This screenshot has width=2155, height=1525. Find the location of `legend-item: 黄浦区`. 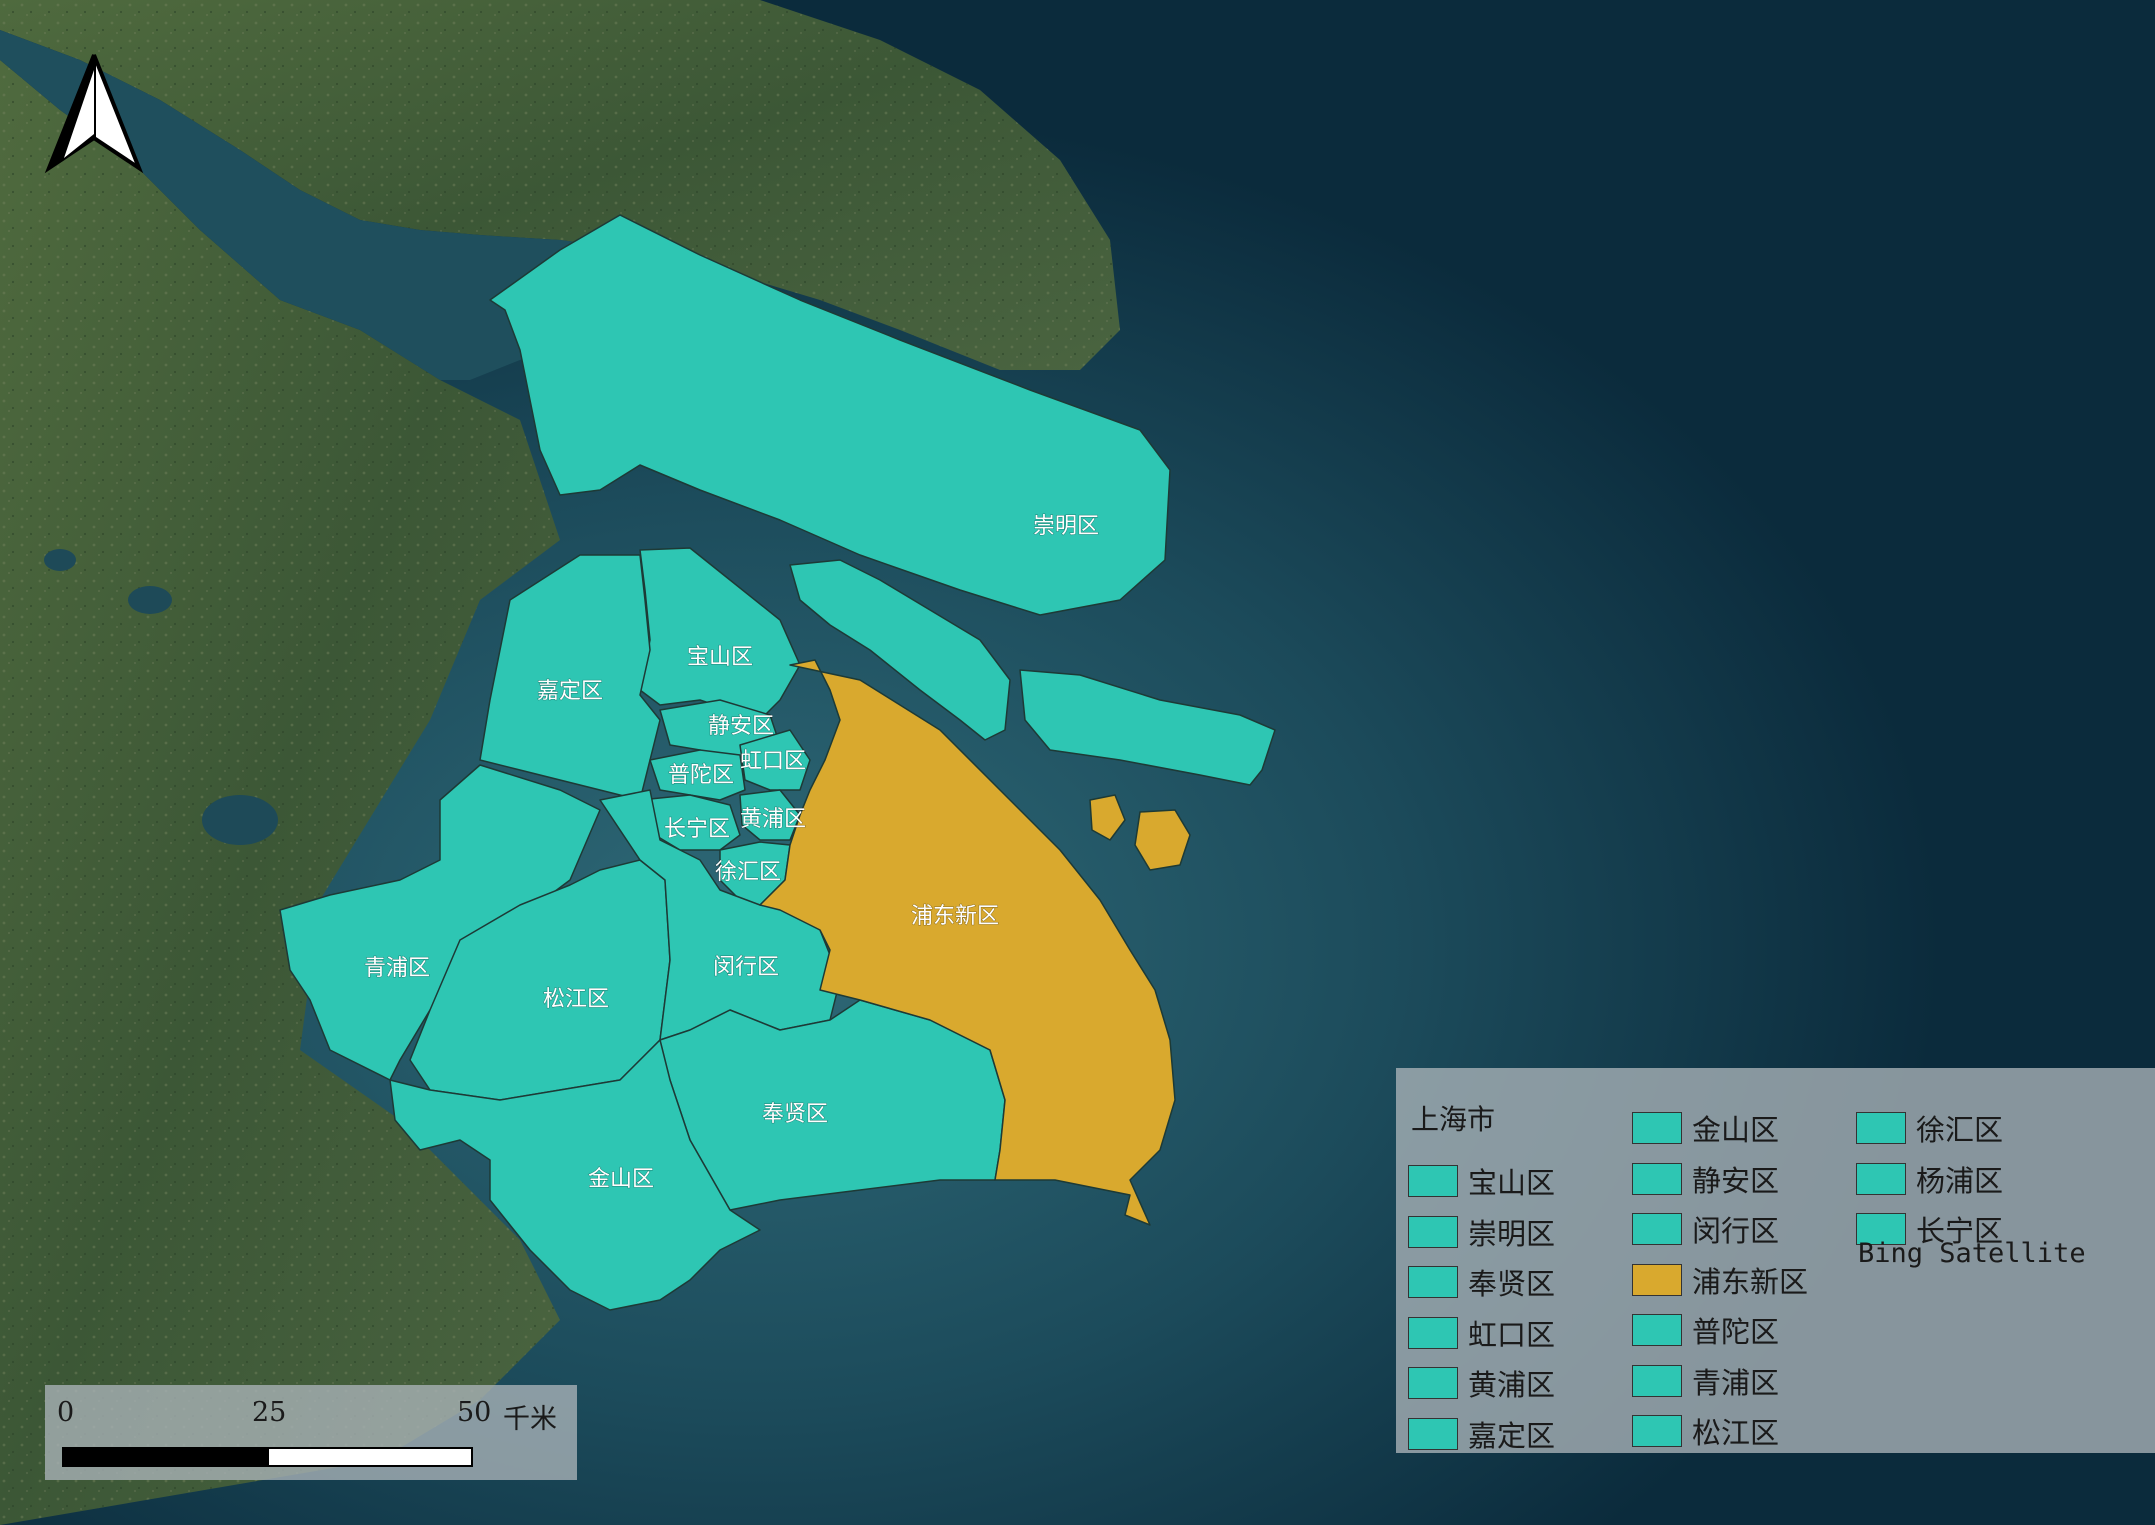

legend-item: 黄浦区 is located at coordinates (1481, 1383).